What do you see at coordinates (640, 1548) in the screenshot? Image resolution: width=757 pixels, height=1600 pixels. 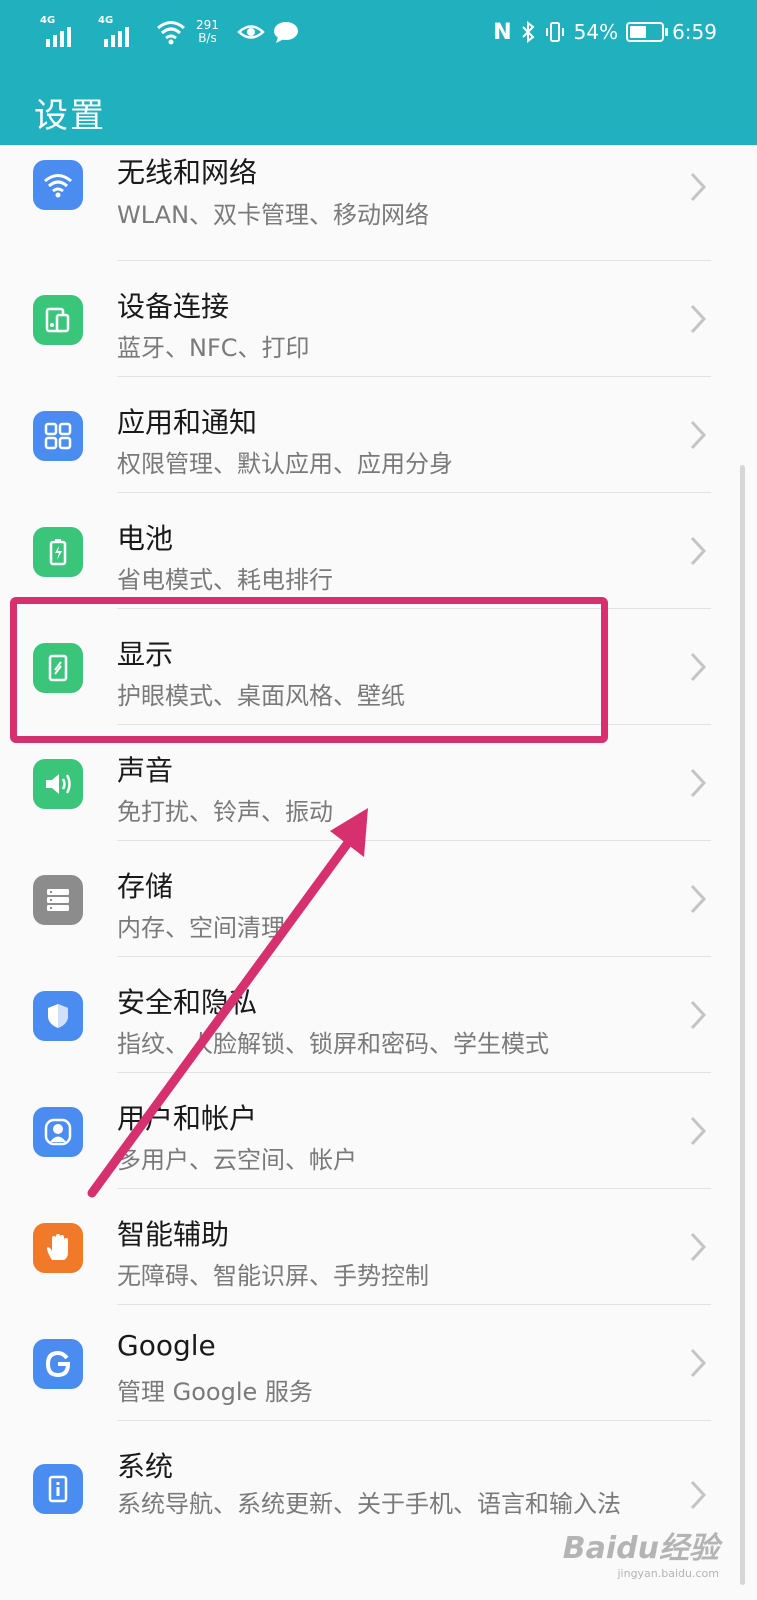 I see `watermark-main: Baidu经验` at bounding box center [640, 1548].